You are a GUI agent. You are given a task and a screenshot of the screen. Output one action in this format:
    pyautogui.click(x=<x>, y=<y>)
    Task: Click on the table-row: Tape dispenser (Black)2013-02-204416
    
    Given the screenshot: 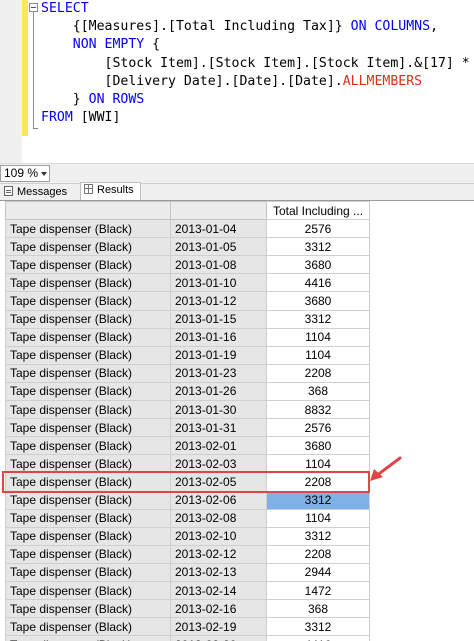 What is the action you would take?
    pyautogui.click(x=187, y=638)
    